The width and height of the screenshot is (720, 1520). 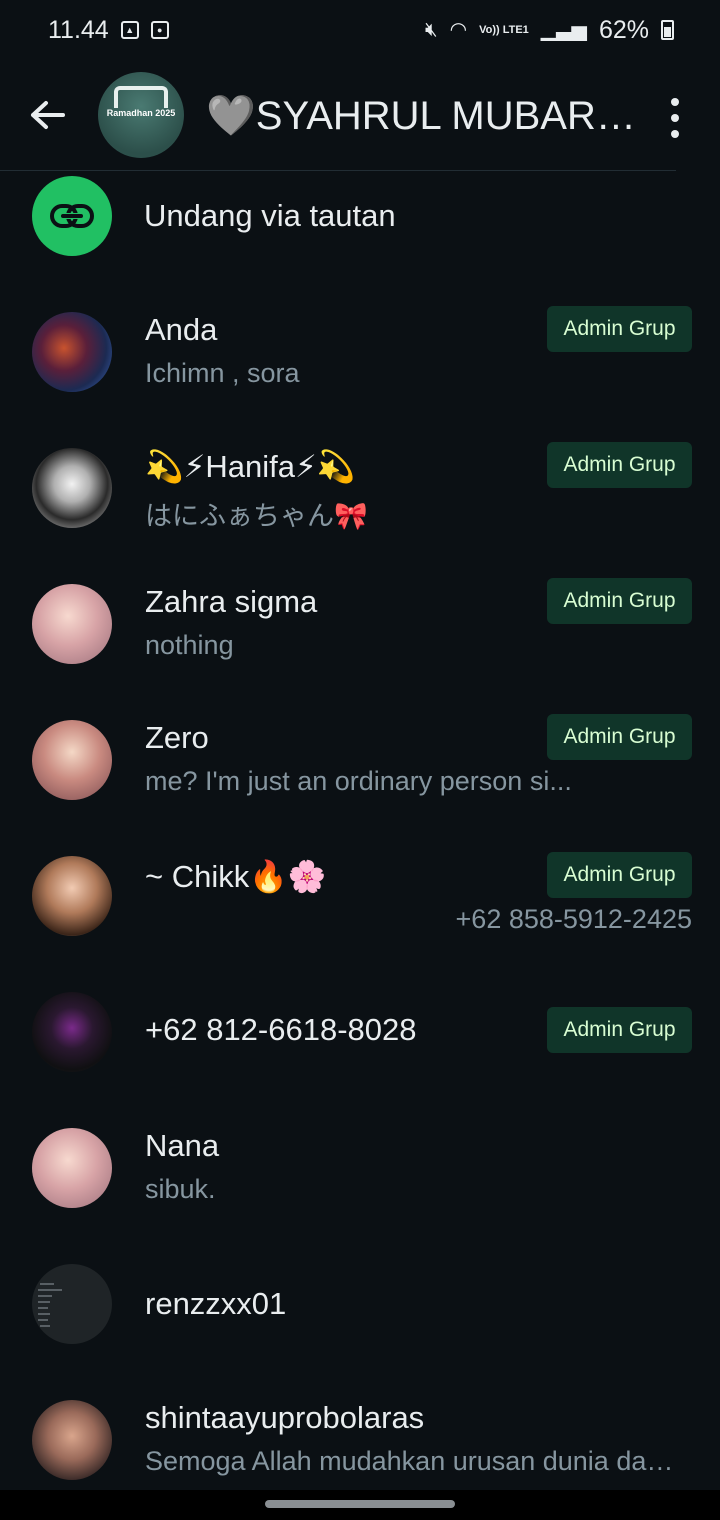 What do you see at coordinates (159, 30) in the screenshot?
I see `screen-record-icon: ●` at bounding box center [159, 30].